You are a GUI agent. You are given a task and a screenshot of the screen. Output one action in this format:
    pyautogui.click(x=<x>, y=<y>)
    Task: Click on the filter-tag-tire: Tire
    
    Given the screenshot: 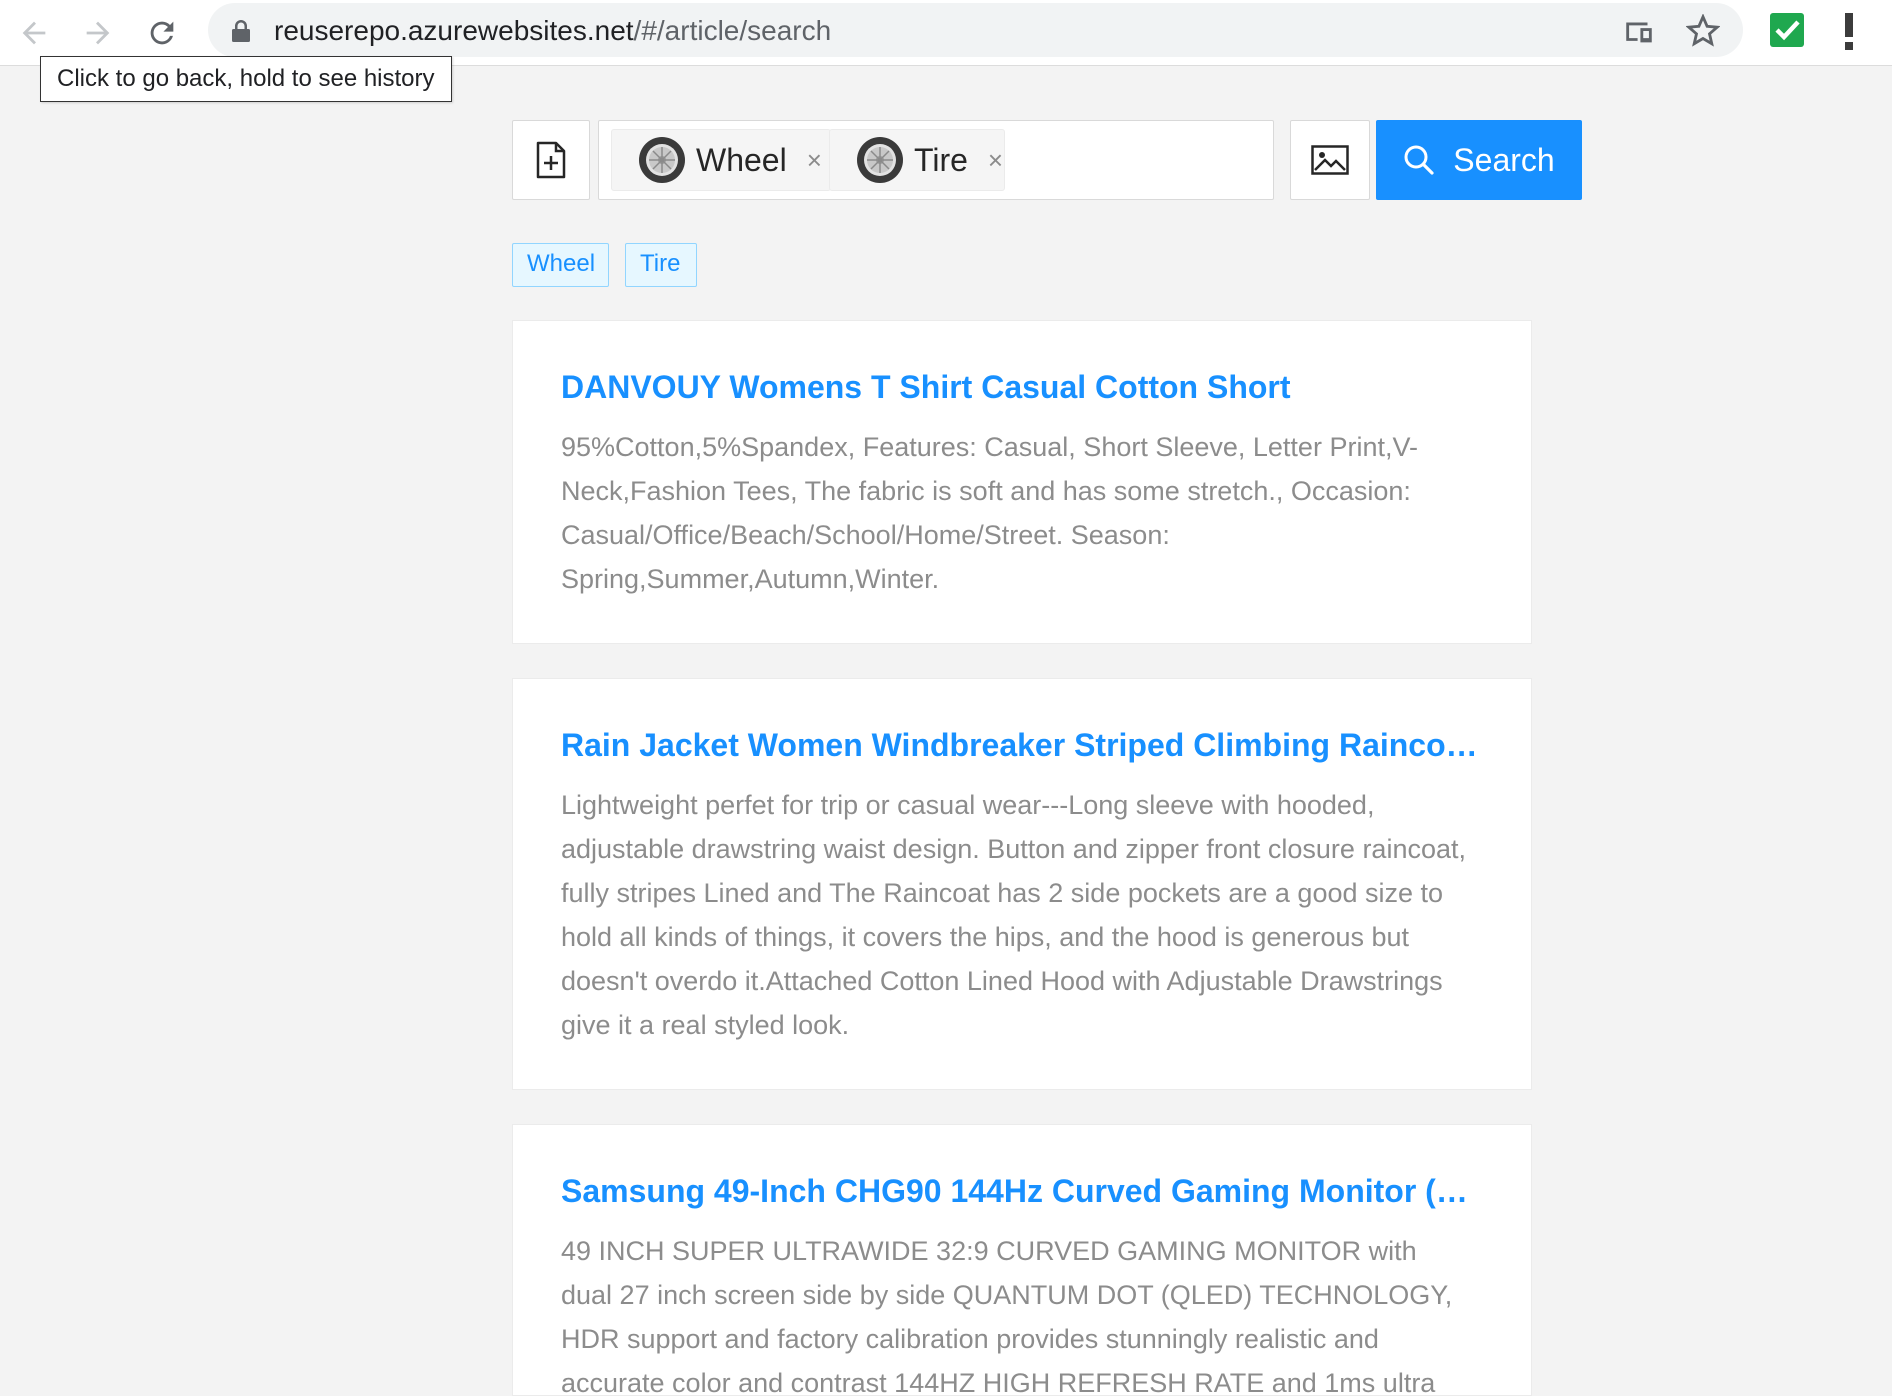 What is the action you would take?
    pyautogui.click(x=661, y=265)
    